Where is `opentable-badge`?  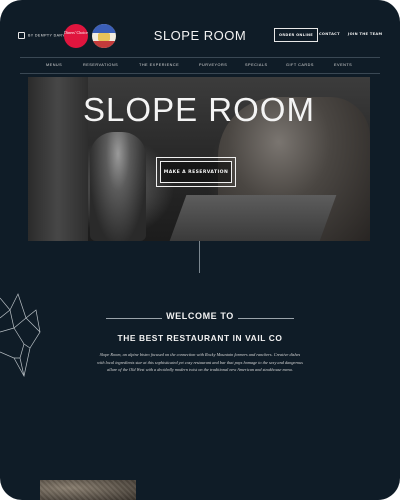
opentable-badge is located at coordinates (104, 36).